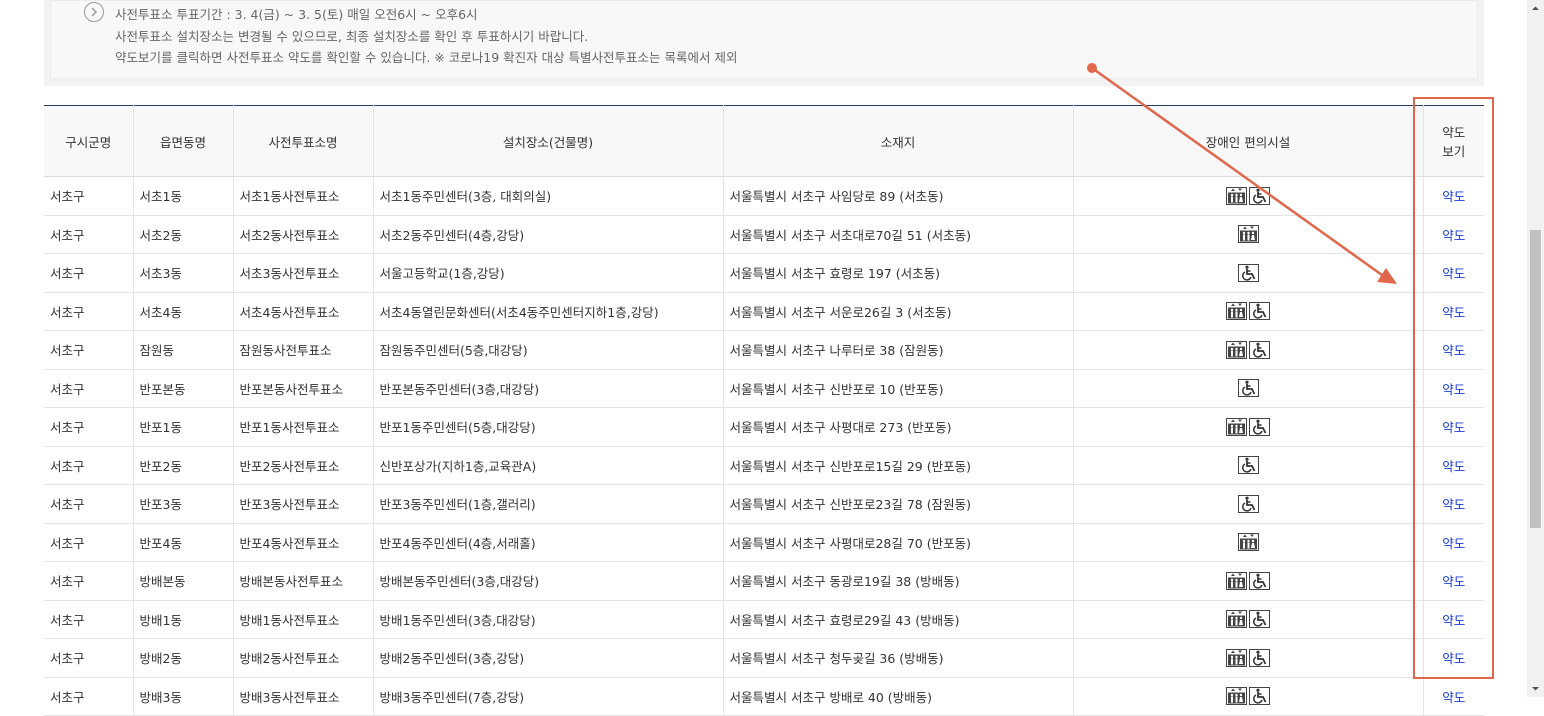  Describe the element at coordinates (548, 311) in the screenshot. I see `cell-location: 서초4동열린문화센터(서초4동주민센터지하1층,강당)` at that location.